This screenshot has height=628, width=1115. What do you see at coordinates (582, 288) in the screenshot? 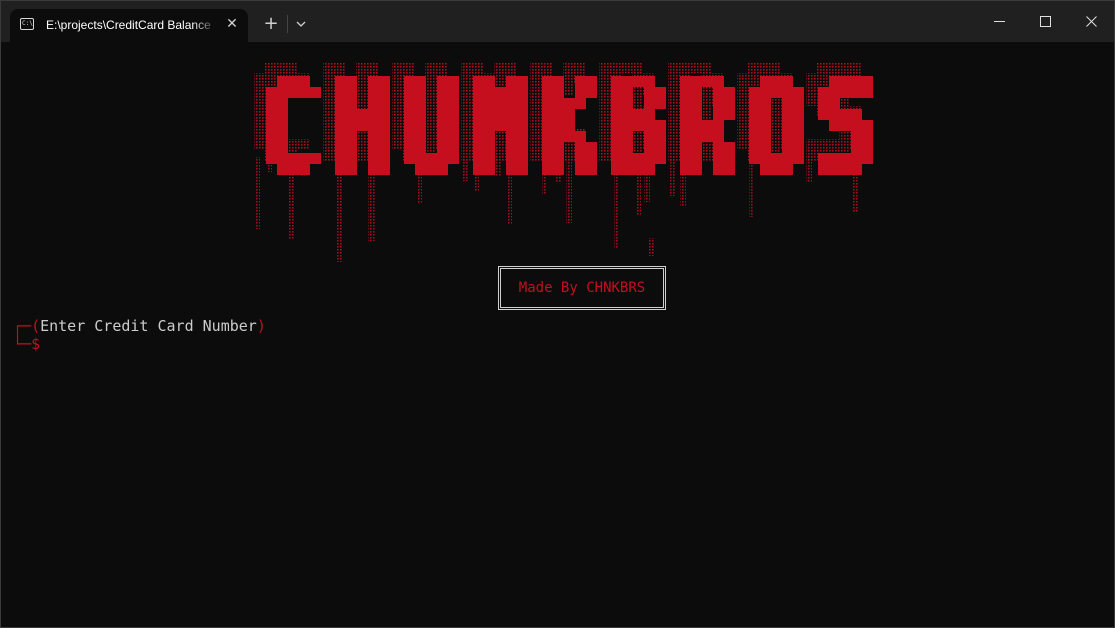
I see `made-by-text: Made By CHNKBRS` at bounding box center [582, 288].